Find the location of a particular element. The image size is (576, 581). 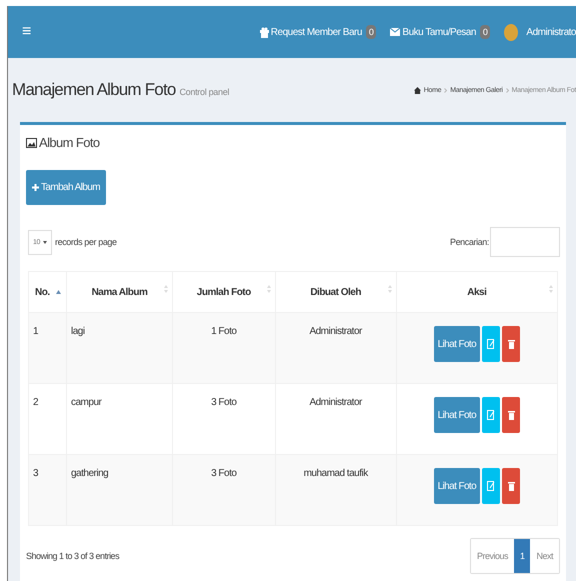

table-cell: lagi is located at coordinates (119, 348).